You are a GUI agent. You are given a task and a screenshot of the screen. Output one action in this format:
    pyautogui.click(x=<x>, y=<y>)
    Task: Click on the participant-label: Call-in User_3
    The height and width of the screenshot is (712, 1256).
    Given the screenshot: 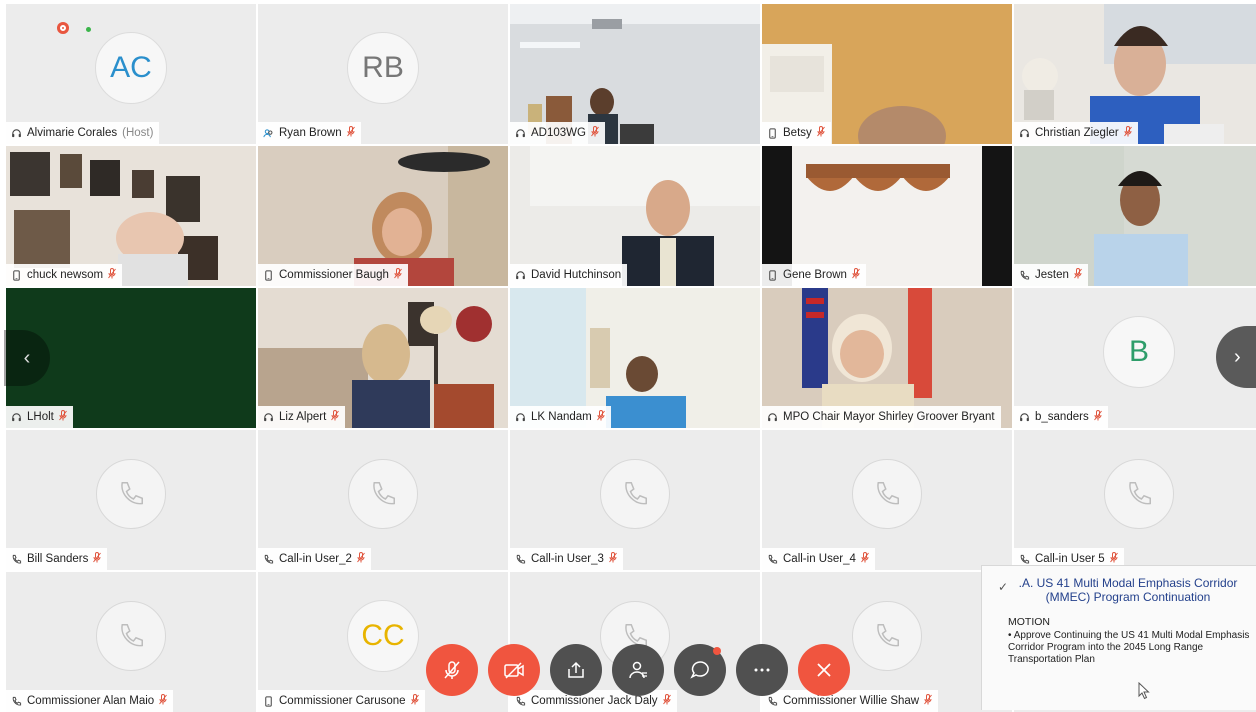 What is the action you would take?
    pyautogui.click(x=566, y=559)
    